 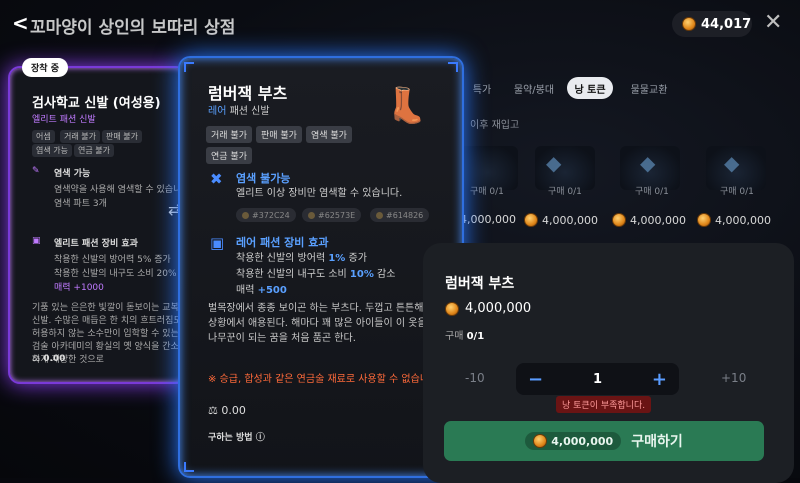 What do you see at coordinates (590, 88) in the screenshot?
I see `tab-token: 낭 토큰` at bounding box center [590, 88].